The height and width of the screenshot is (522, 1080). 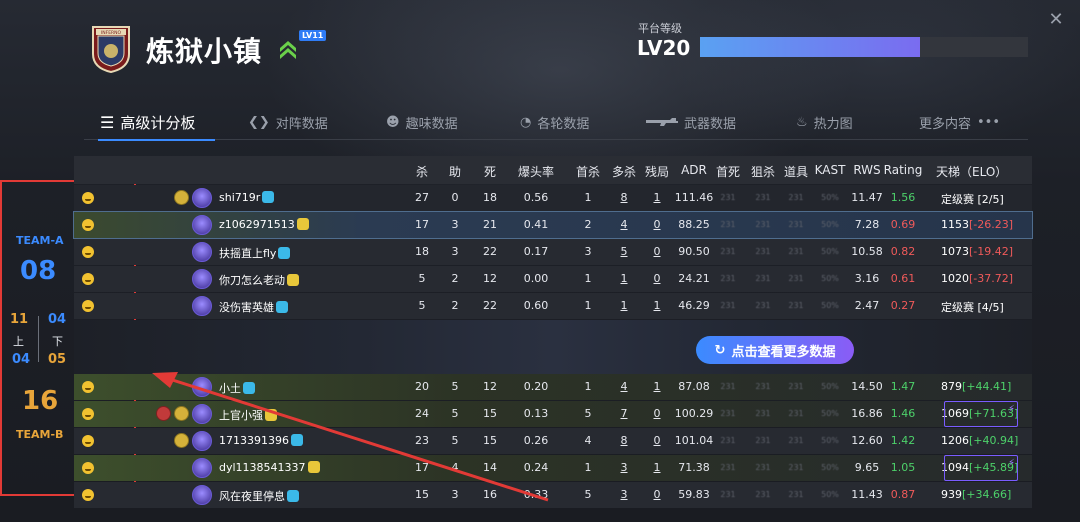 What do you see at coordinates (40, 434) in the screenshot?
I see `team-b-label: TEAM-B` at bounding box center [40, 434].